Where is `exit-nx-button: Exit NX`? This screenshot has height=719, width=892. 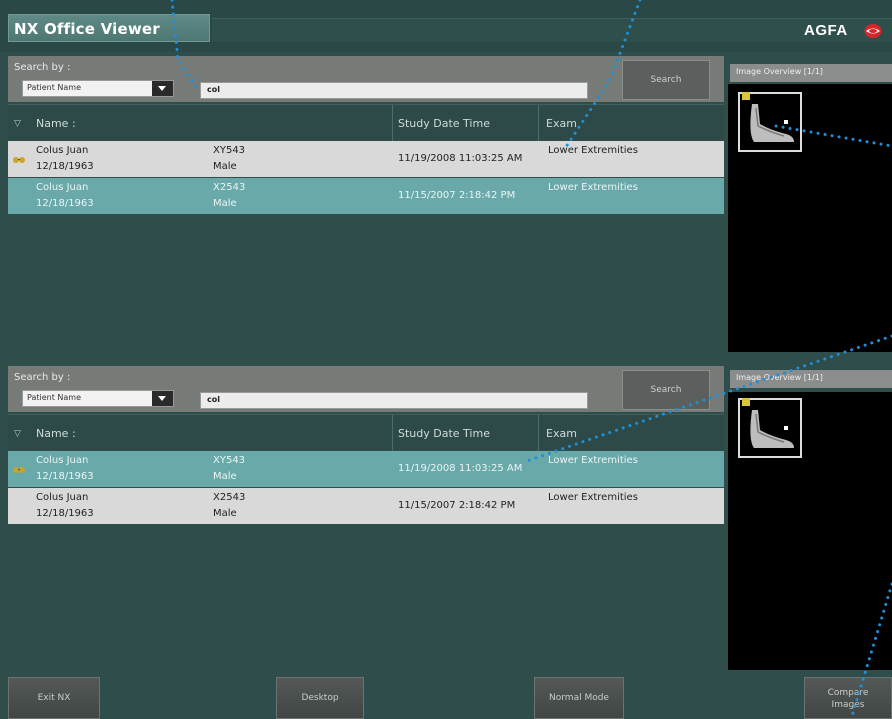
exit-nx-button: Exit NX is located at coordinates (54, 698).